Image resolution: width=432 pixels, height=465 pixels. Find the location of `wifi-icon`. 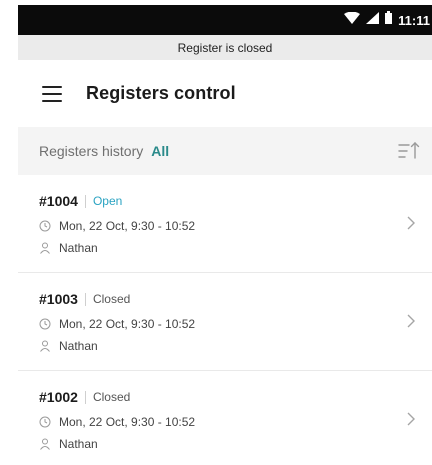

wifi-icon is located at coordinates (352, 20).